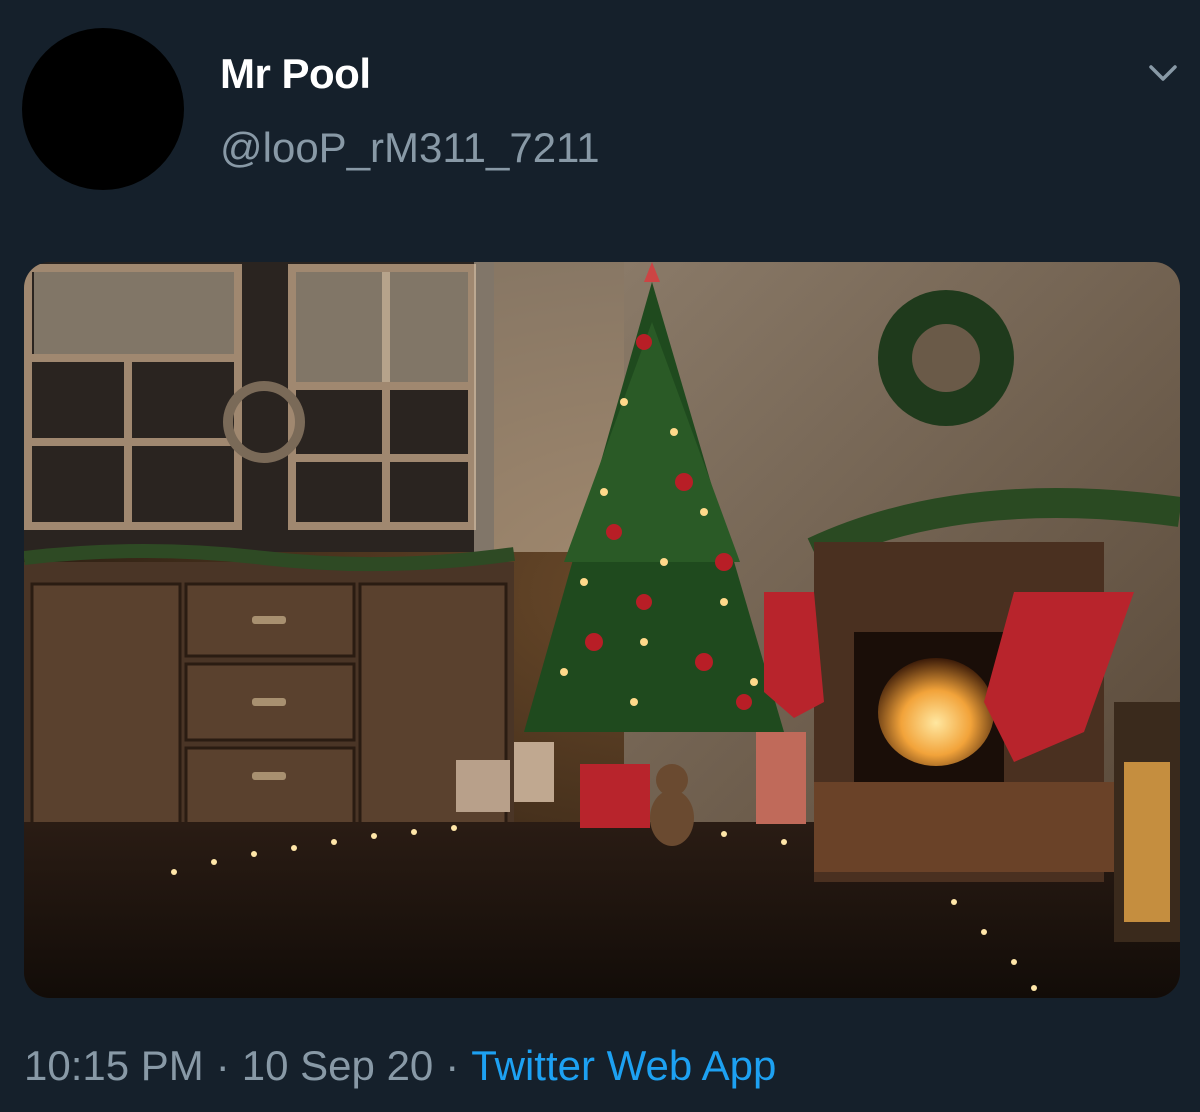 This screenshot has height=1112, width=1200. I want to click on chevron-down-icon, so click(1163, 73).